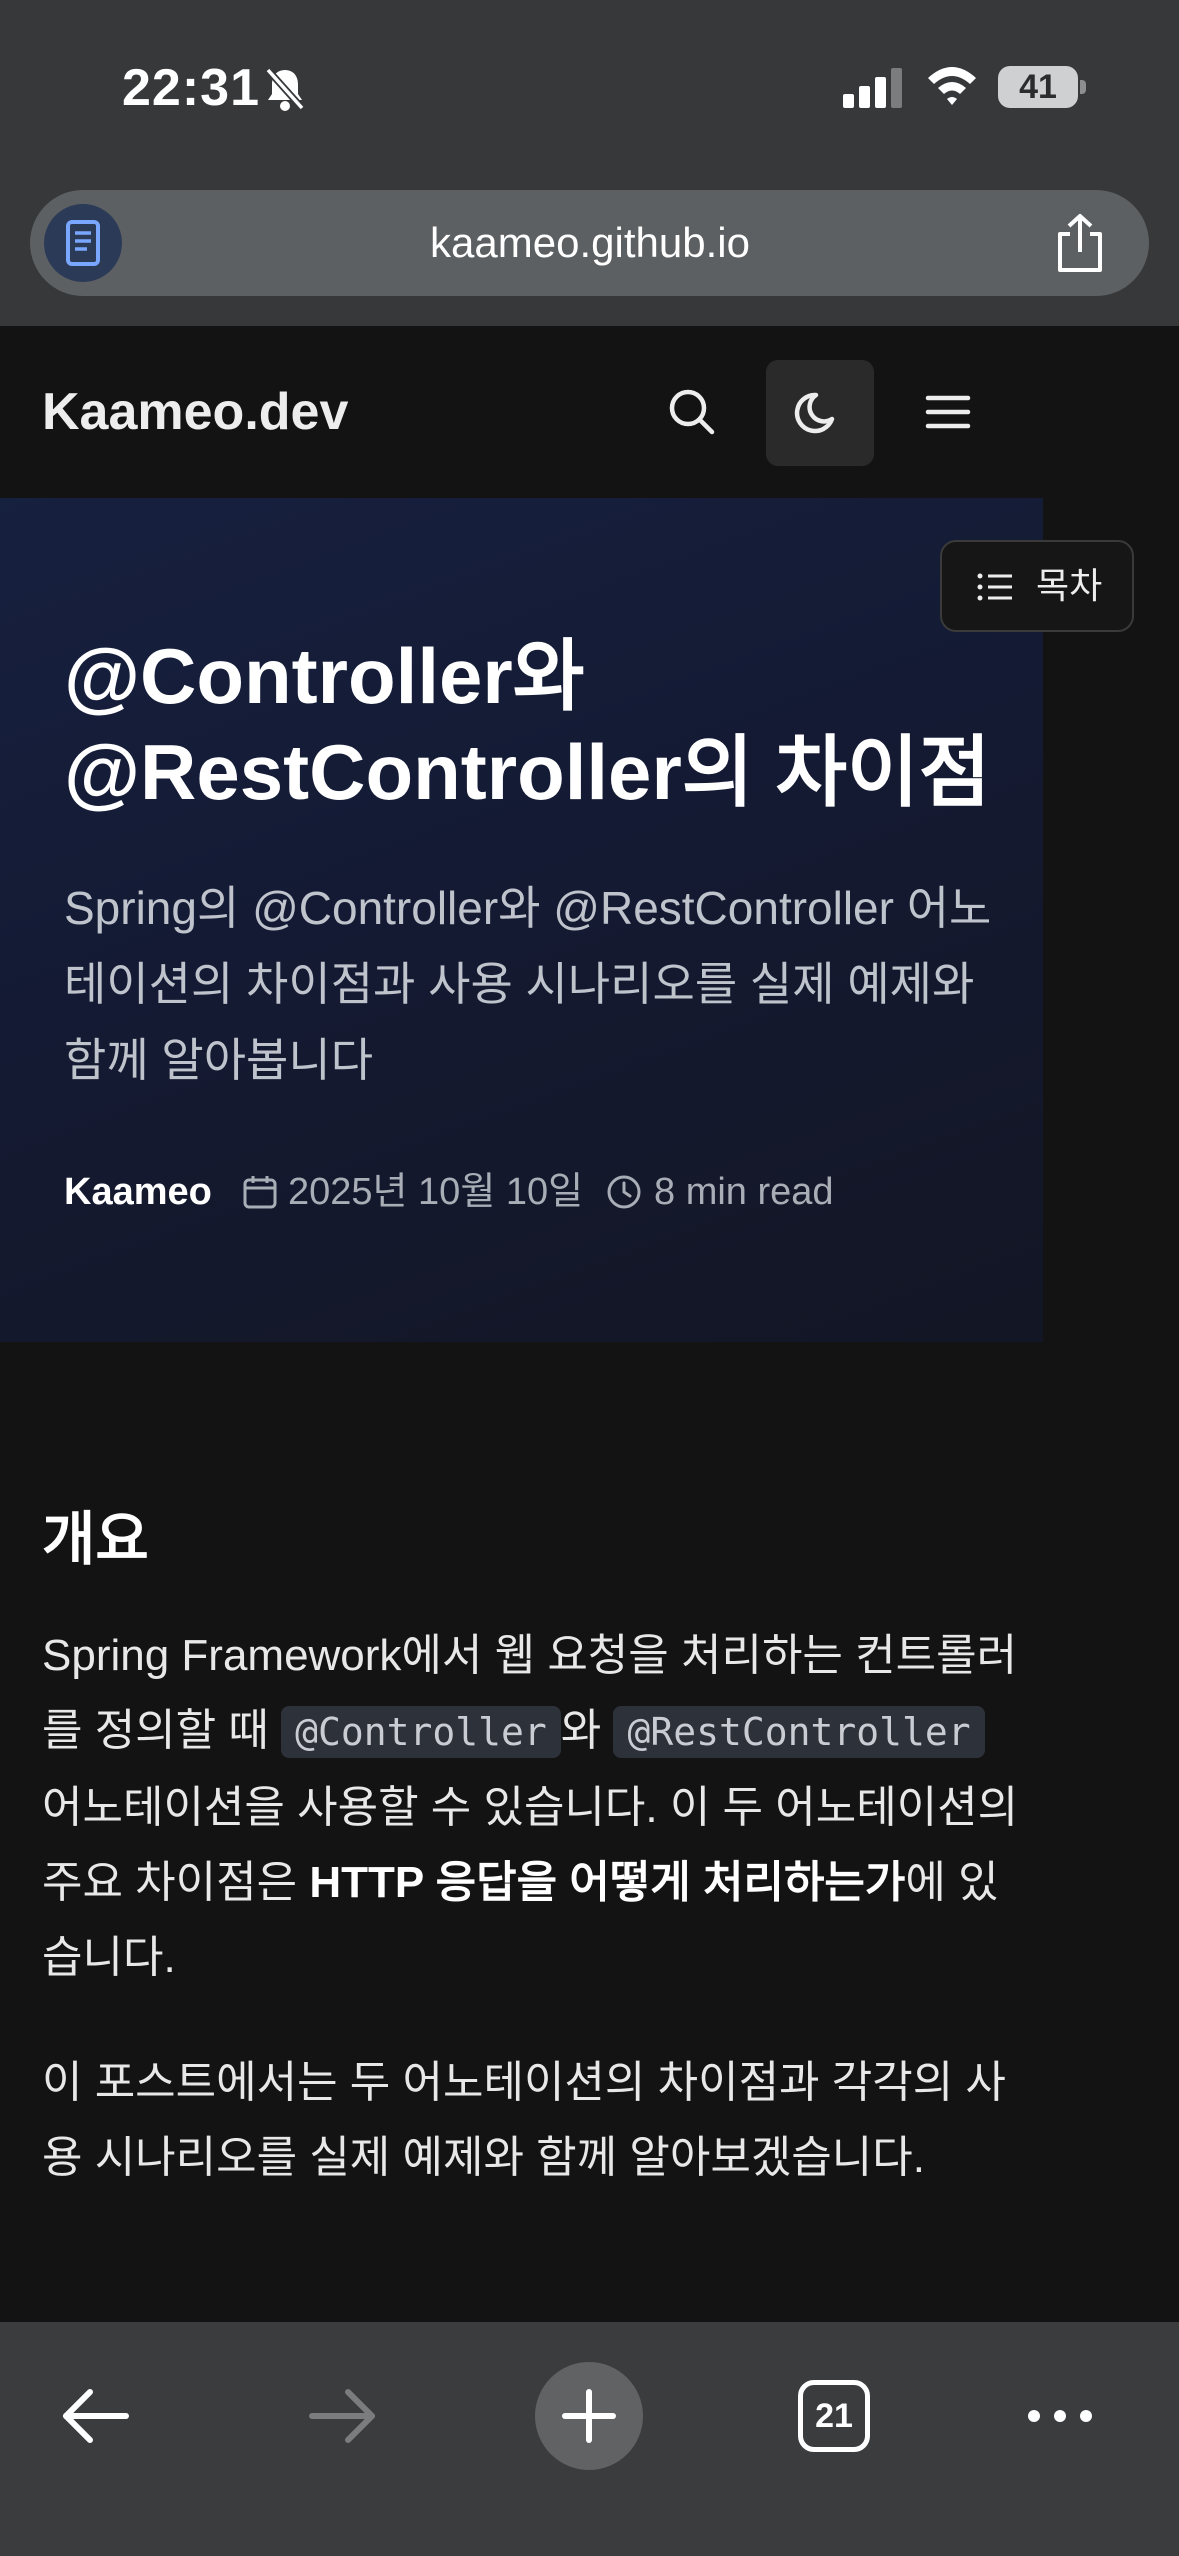 This screenshot has height=2556, width=1179. I want to click on post-read-time: 8 min read, so click(744, 1192).